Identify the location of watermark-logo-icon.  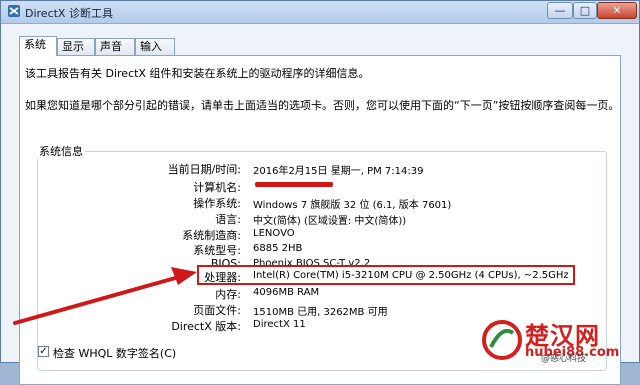
(502, 340).